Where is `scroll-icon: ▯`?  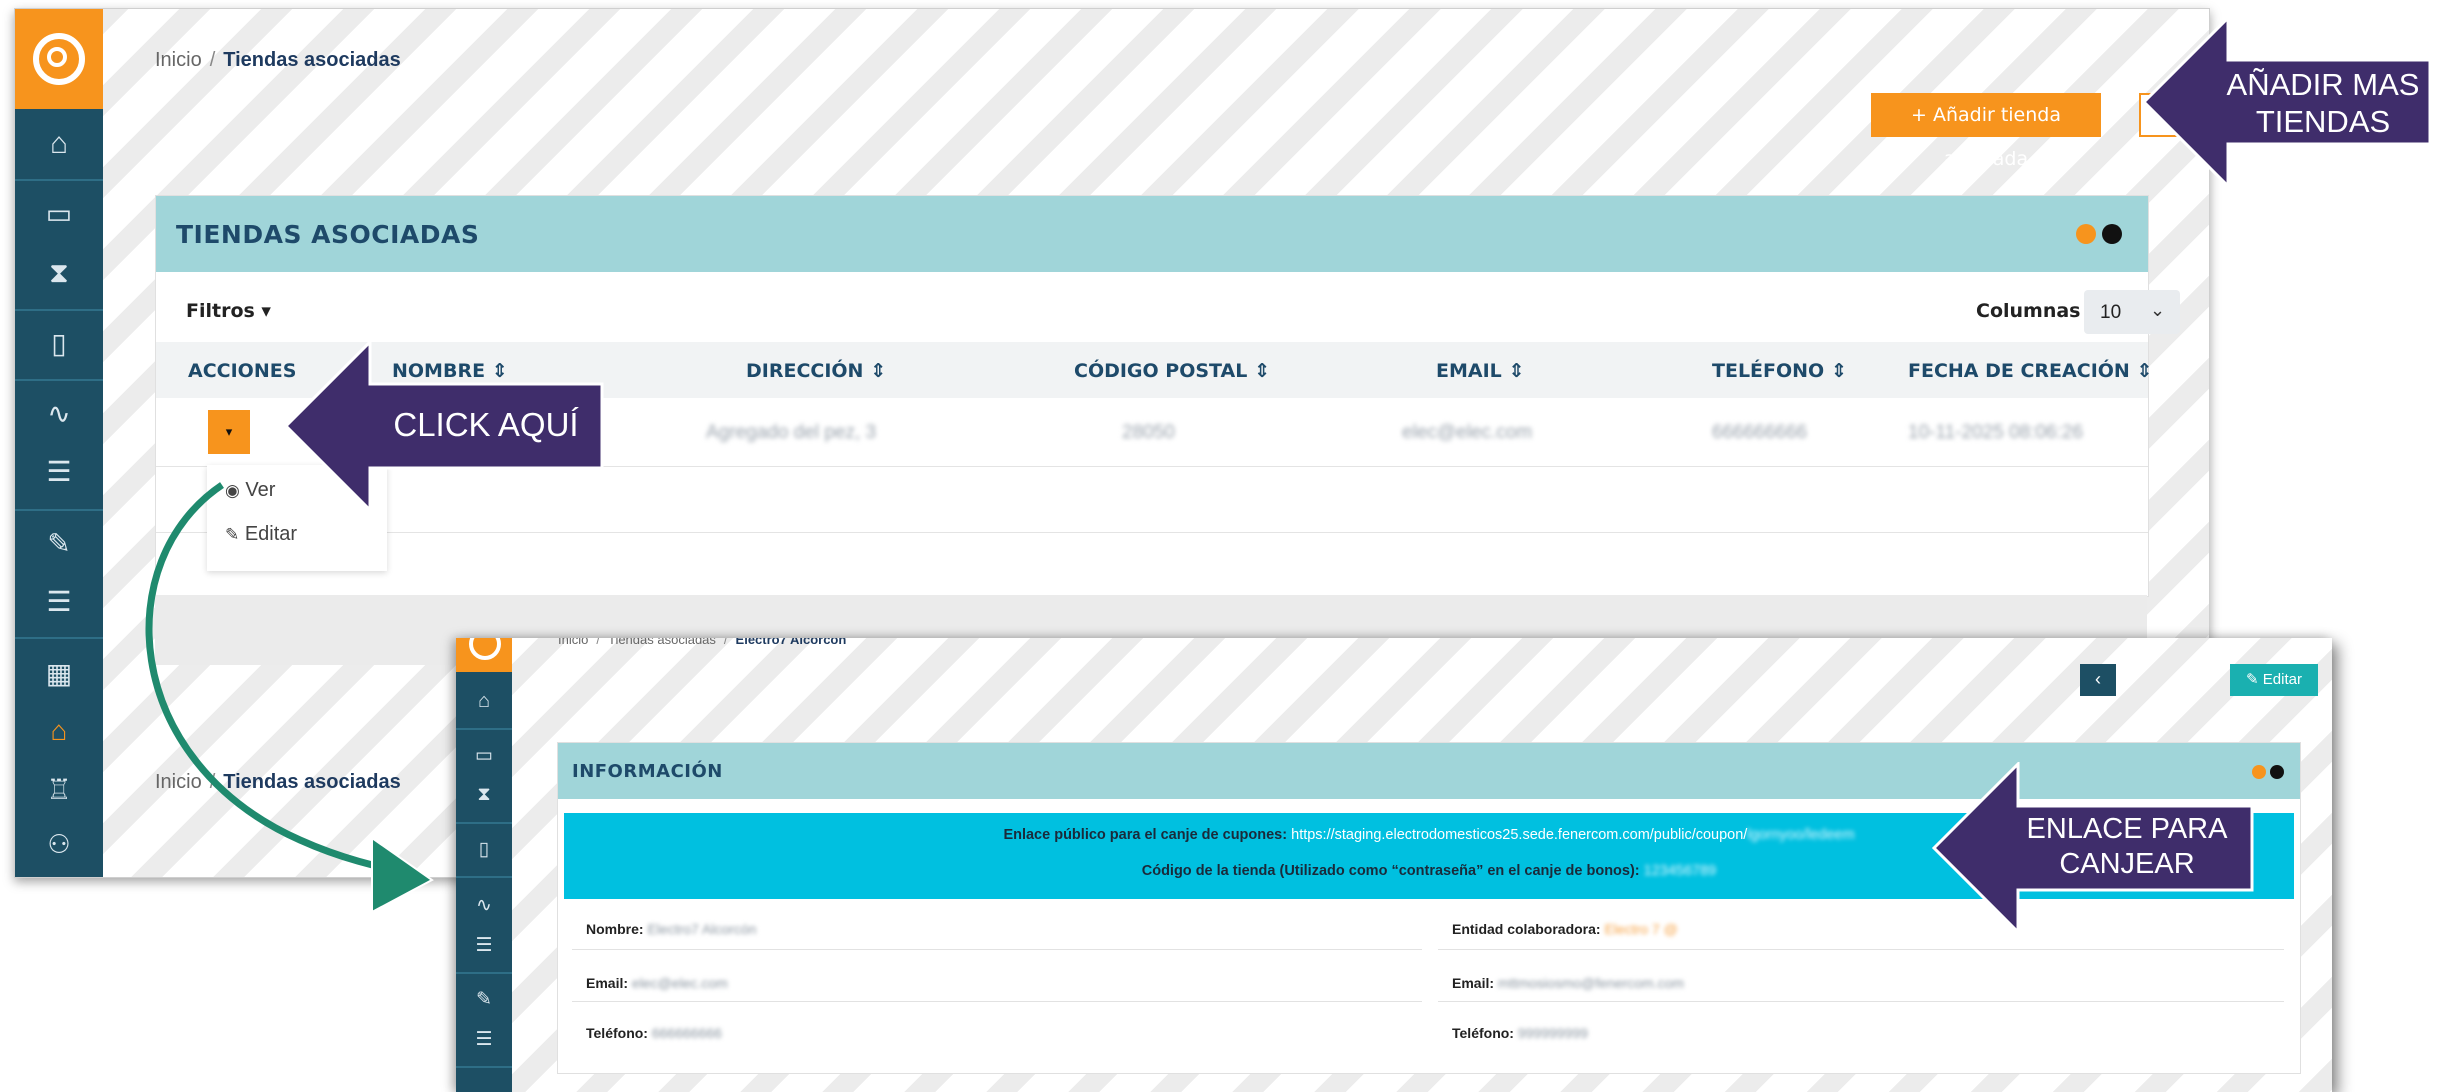 scroll-icon: ▯ is located at coordinates (59, 343).